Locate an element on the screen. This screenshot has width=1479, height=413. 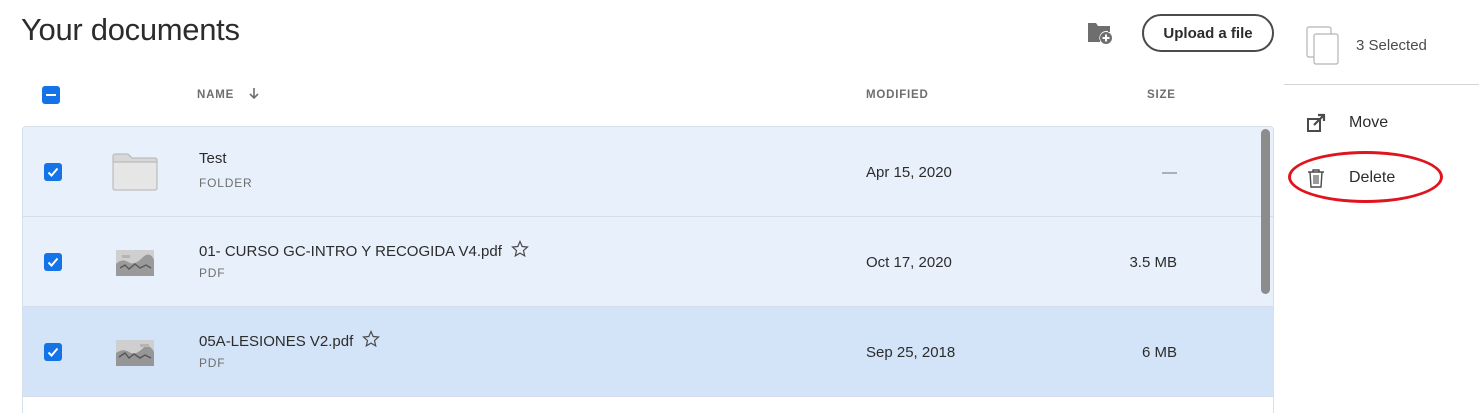
move-label: Move is located at coordinates (1369, 122).